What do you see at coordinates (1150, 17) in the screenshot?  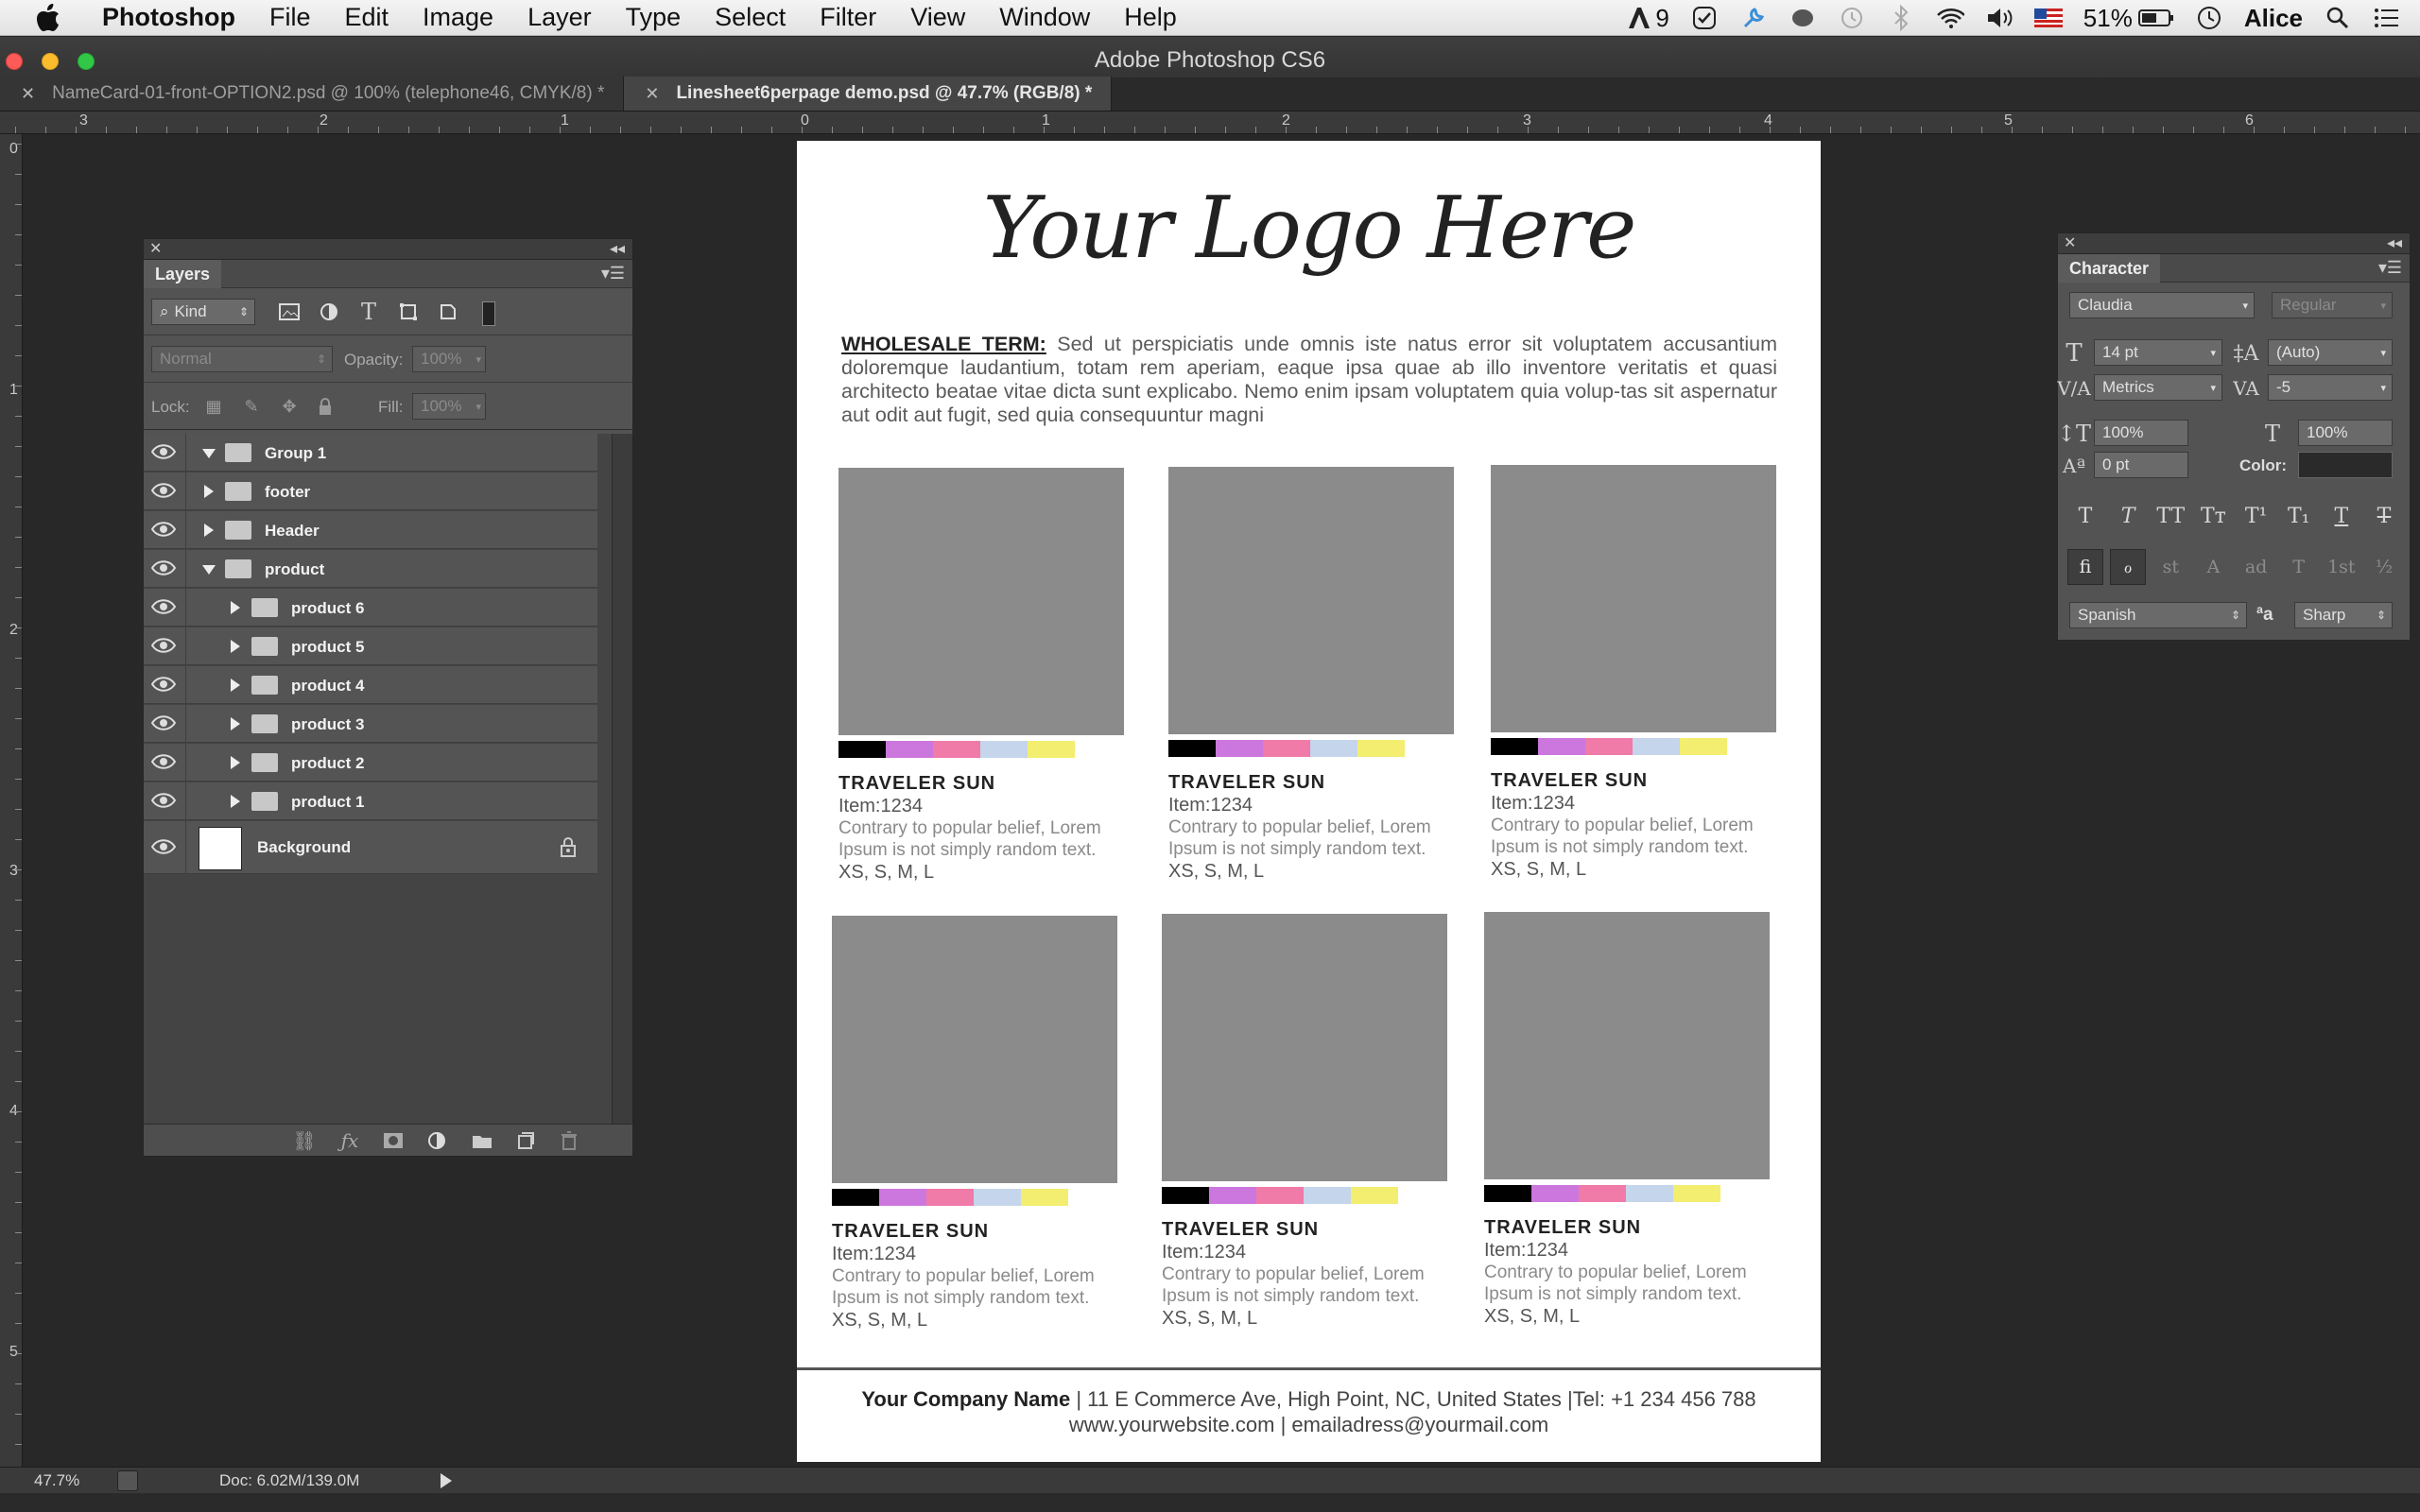 I see `menu-help: Help` at bounding box center [1150, 17].